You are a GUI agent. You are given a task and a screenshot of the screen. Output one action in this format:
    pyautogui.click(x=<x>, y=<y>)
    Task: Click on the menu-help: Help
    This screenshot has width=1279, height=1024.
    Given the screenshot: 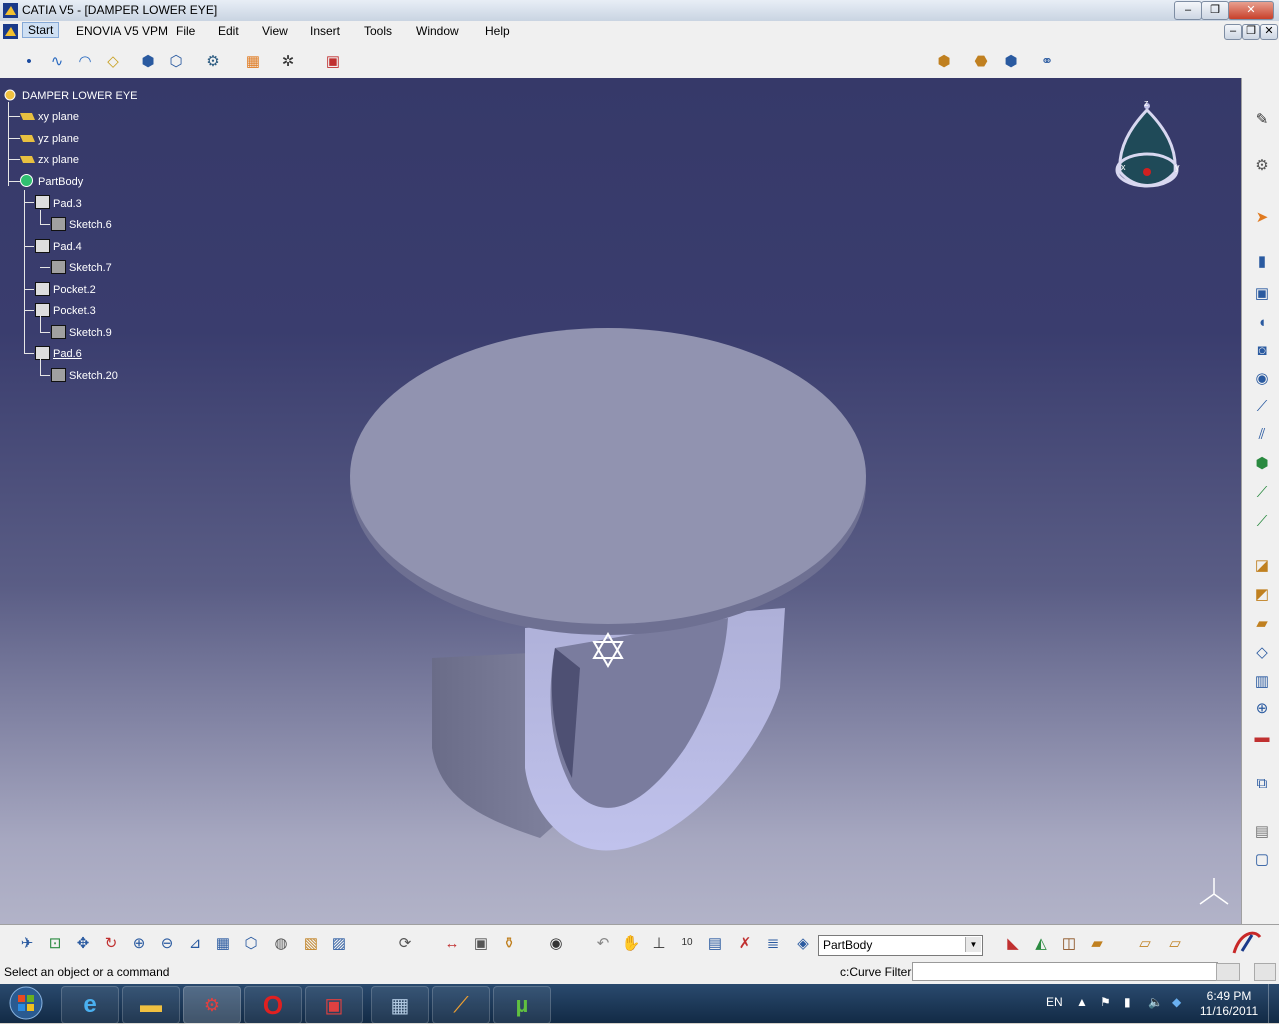 What is the action you would take?
    pyautogui.click(x=497, y=31)
    